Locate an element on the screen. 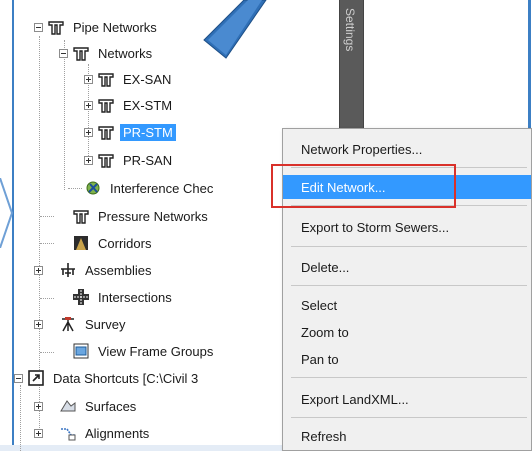  corridor-icon is located at coordinates (81, 243).